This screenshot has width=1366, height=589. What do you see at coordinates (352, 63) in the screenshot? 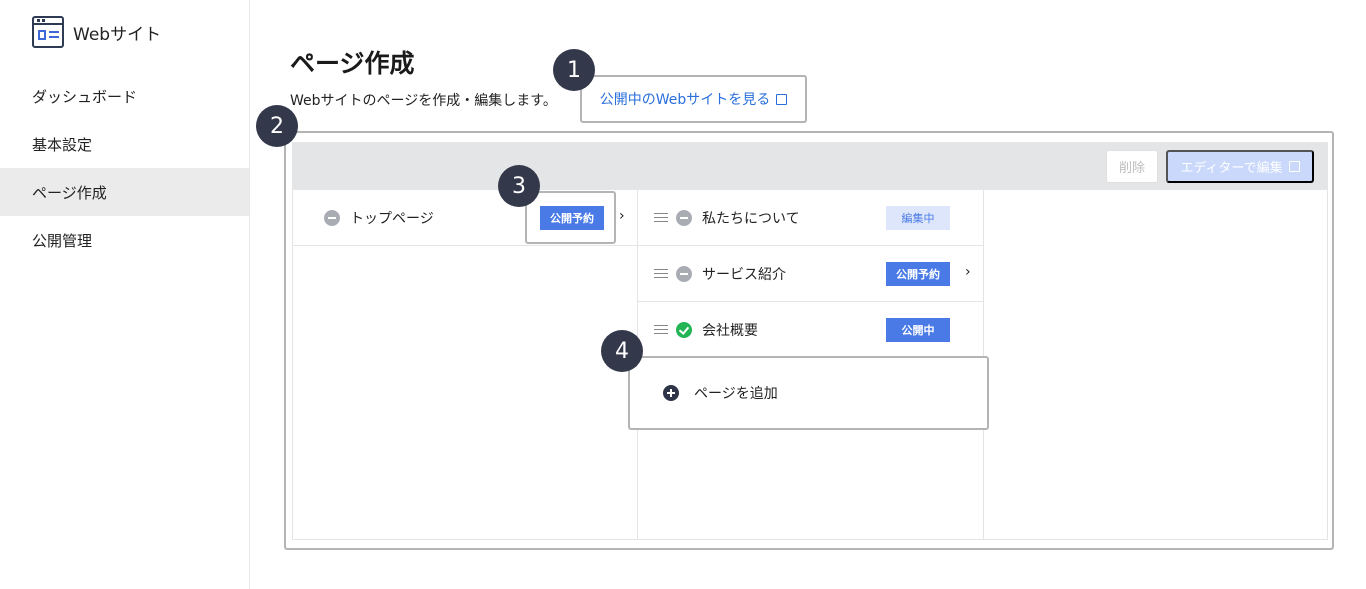
I see `page-title: ページ作成` at bounding box center [352, 63].